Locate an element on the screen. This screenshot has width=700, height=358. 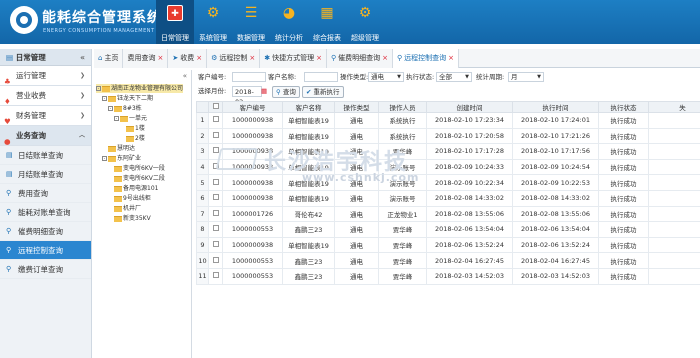
exec-status-select: 全部 ▼ is located at coordinates (454, 77).